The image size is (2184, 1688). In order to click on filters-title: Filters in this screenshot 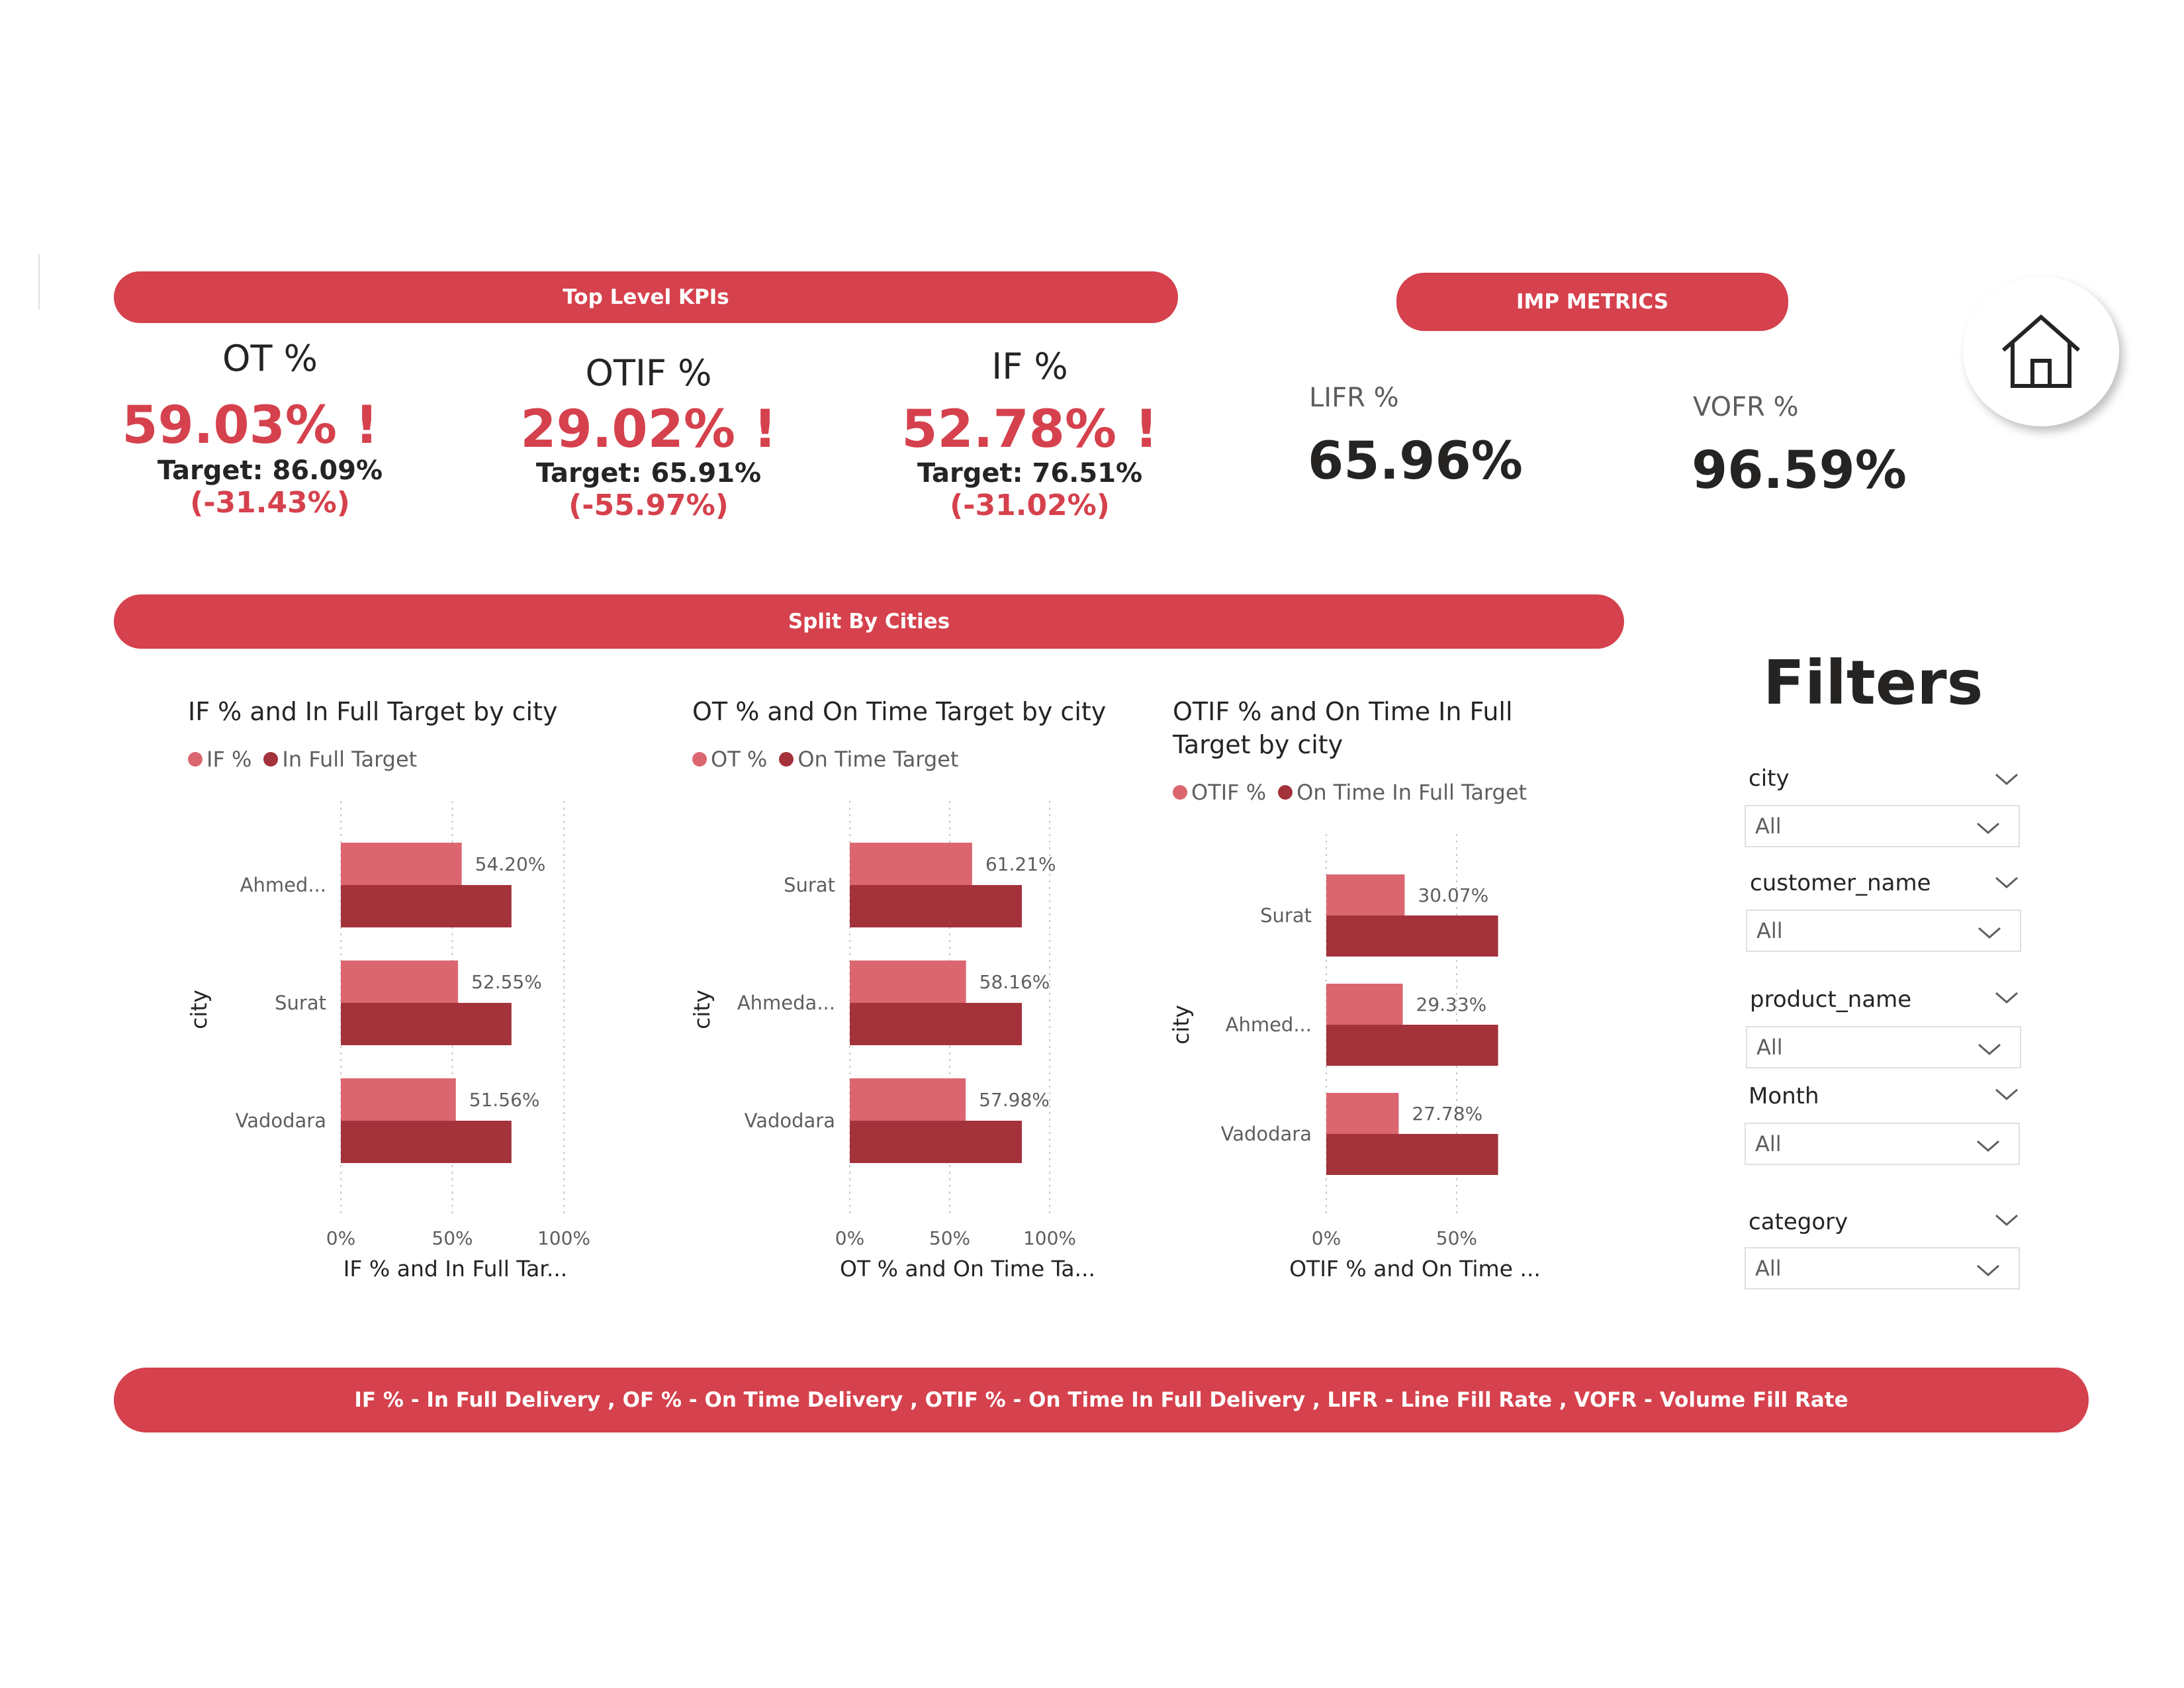, I will do `click(1873, 682)`.